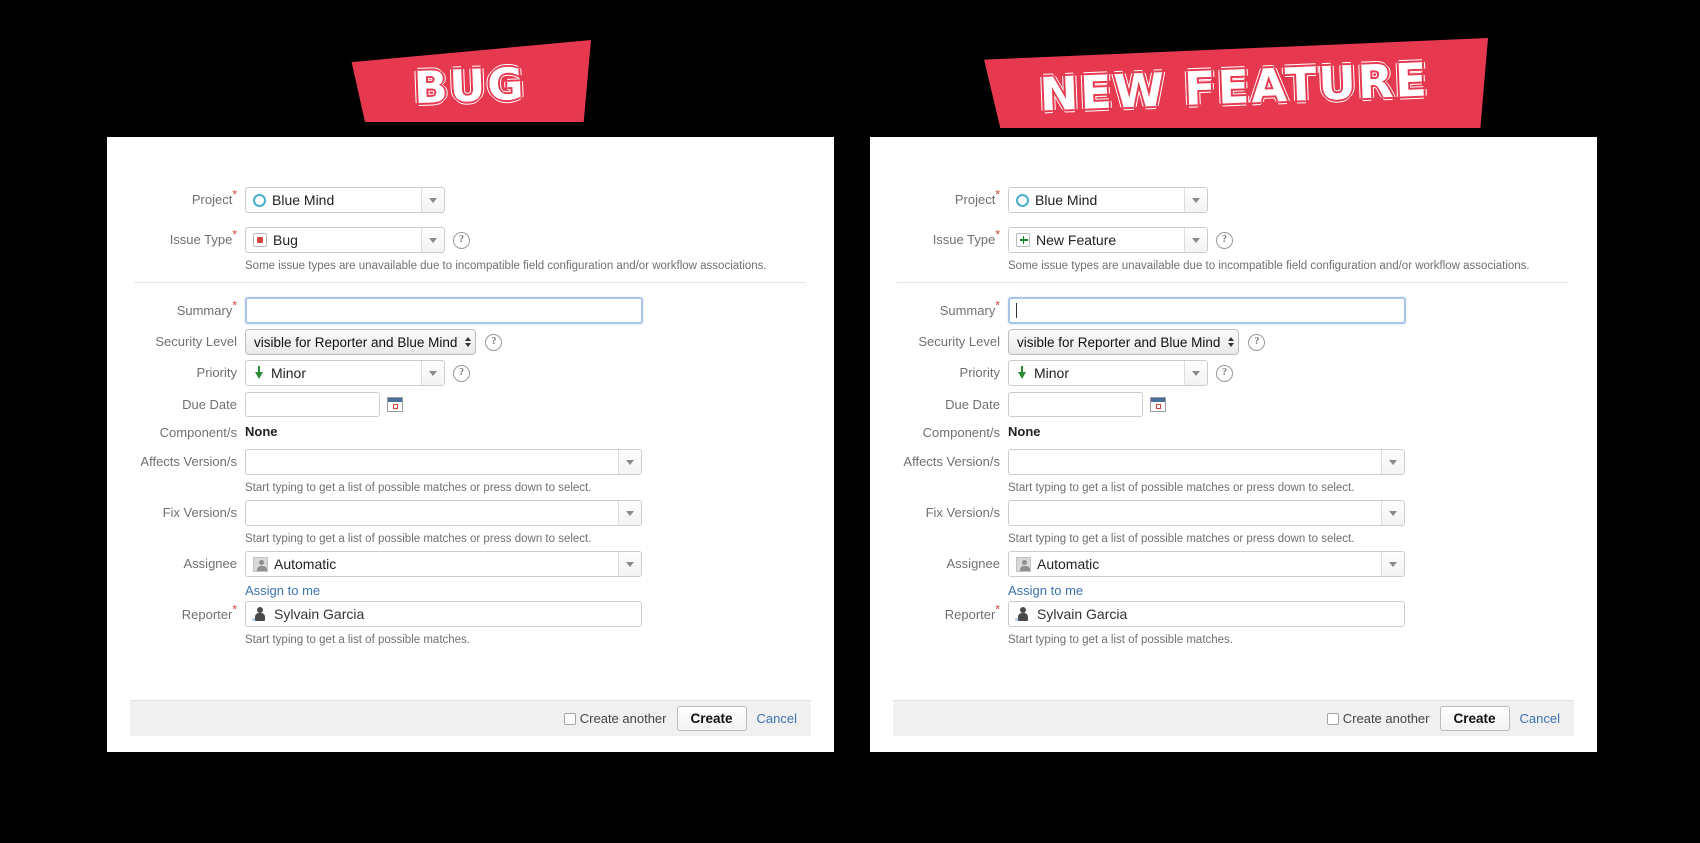 The width and height of the screenshot is (1700, 843). Describe the element at coordinates (1233, 373) in the screenshot. I see `field-row-priority: Priority Minor ?` at that location.